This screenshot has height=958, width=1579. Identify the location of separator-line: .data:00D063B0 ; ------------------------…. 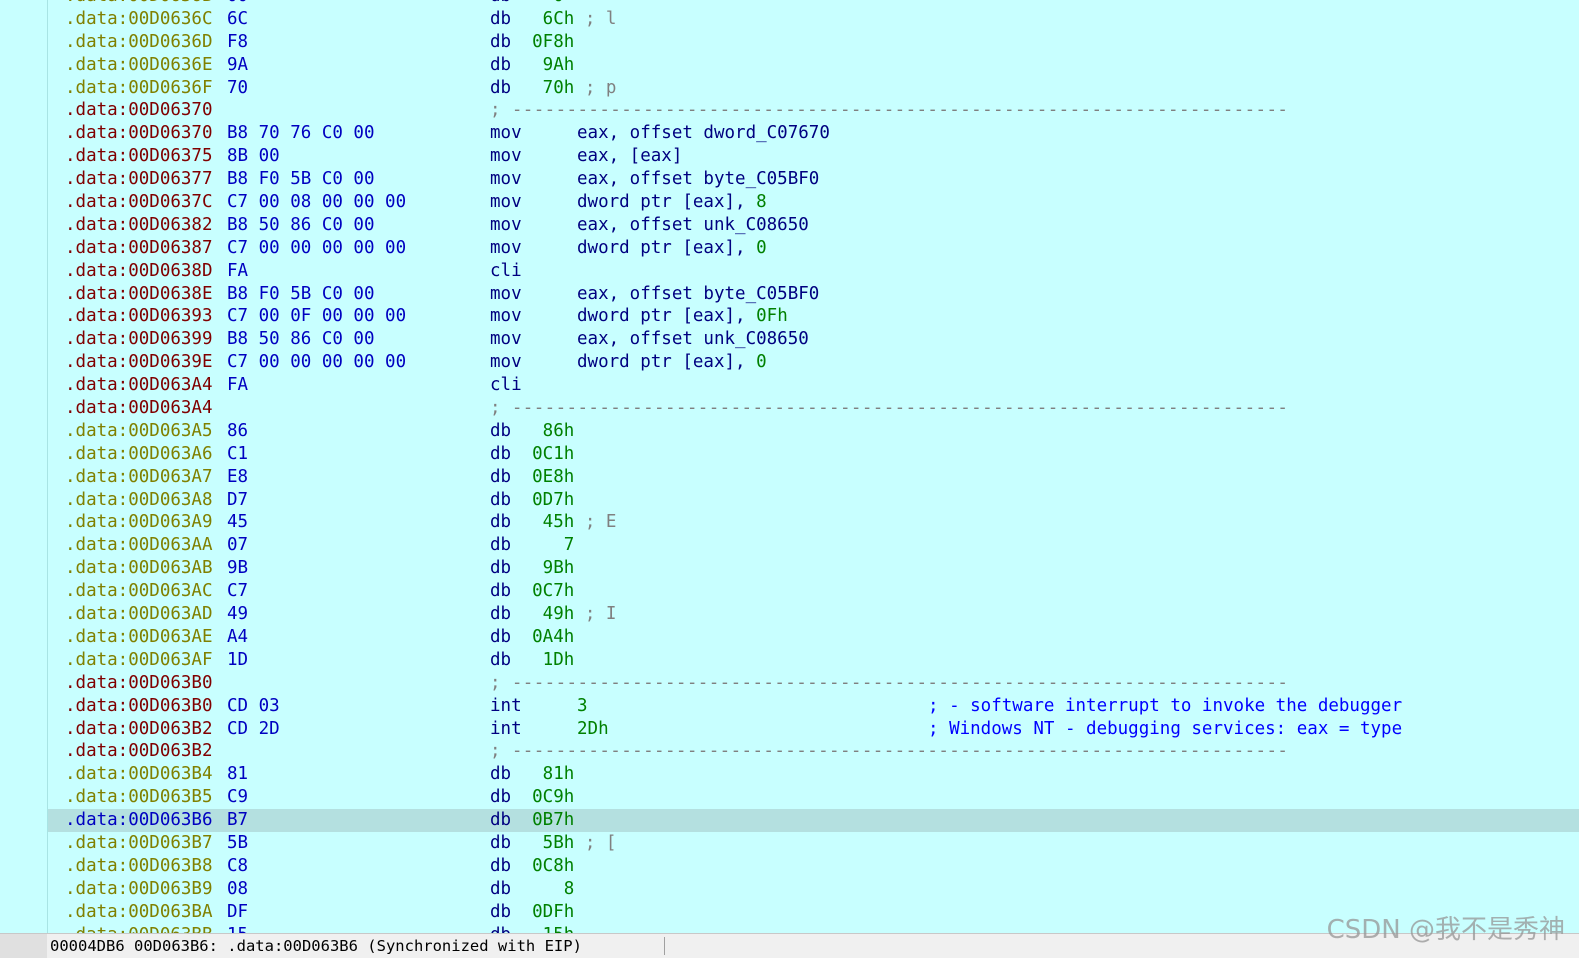
(813, 683).